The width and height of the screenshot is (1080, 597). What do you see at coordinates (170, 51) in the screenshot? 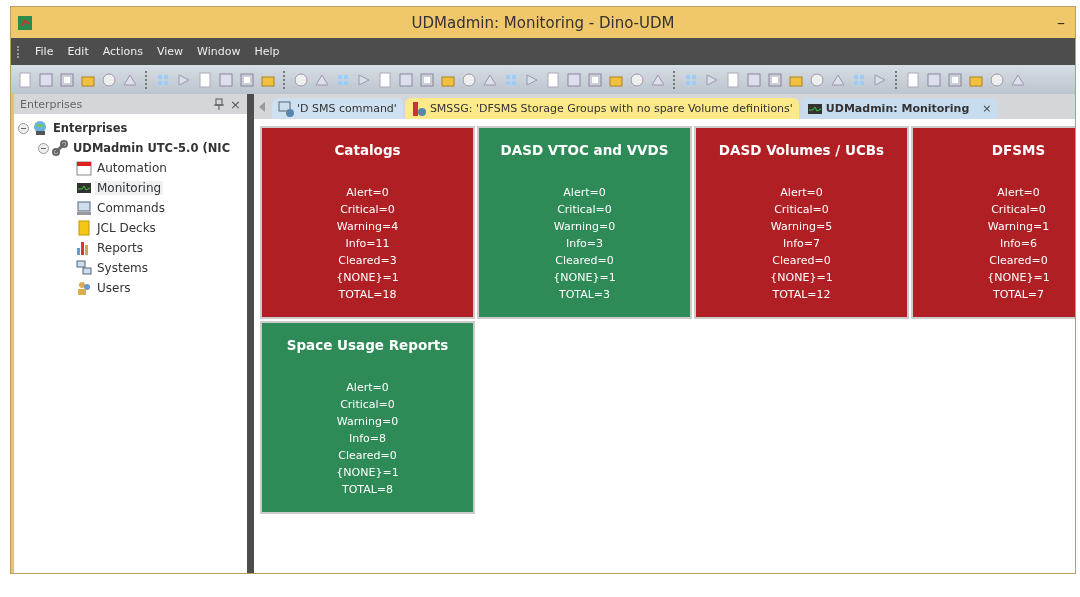
I see `menu-item: View` at bounding box center [170, 51].